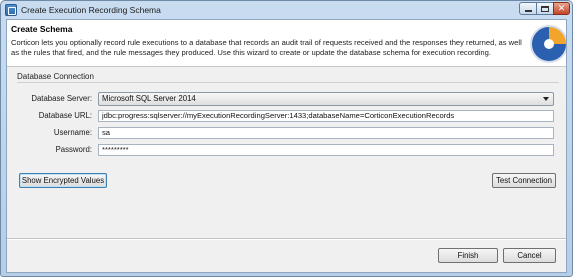  What do you see at coordinates (546, 99) in the screenshot?
I see `chevron-down-icon` at bounding box center [546, 99].